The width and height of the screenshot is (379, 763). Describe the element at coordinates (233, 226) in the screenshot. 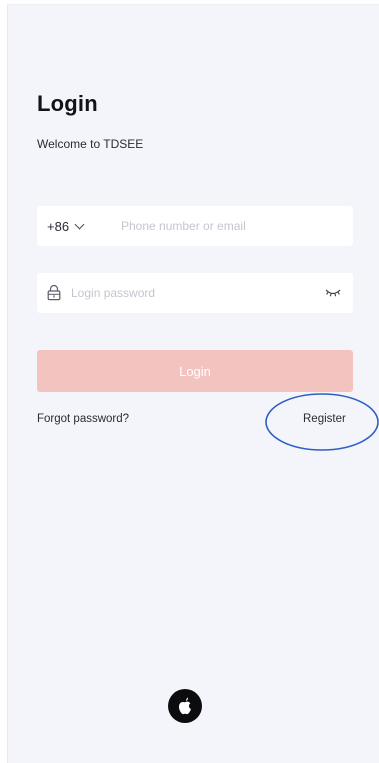

I see `phone-email-input` at that location.